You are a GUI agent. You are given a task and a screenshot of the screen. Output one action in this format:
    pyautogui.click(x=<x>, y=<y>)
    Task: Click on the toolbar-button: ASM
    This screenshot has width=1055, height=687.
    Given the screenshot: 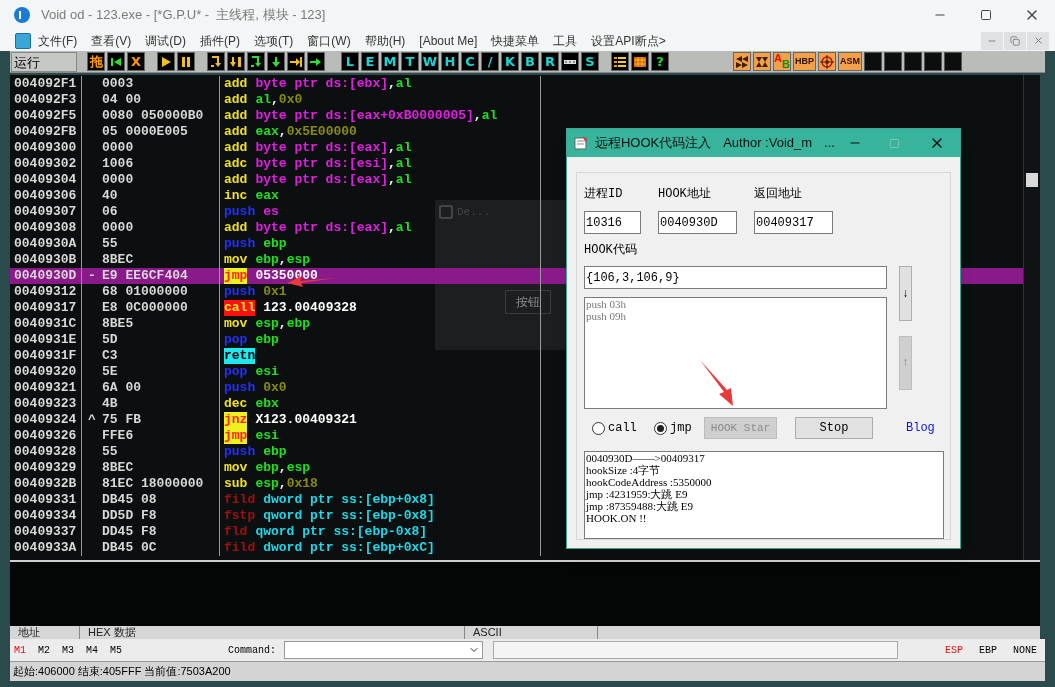 What is the action you would take?
    pyautogui.click(x=850, y=61)
    